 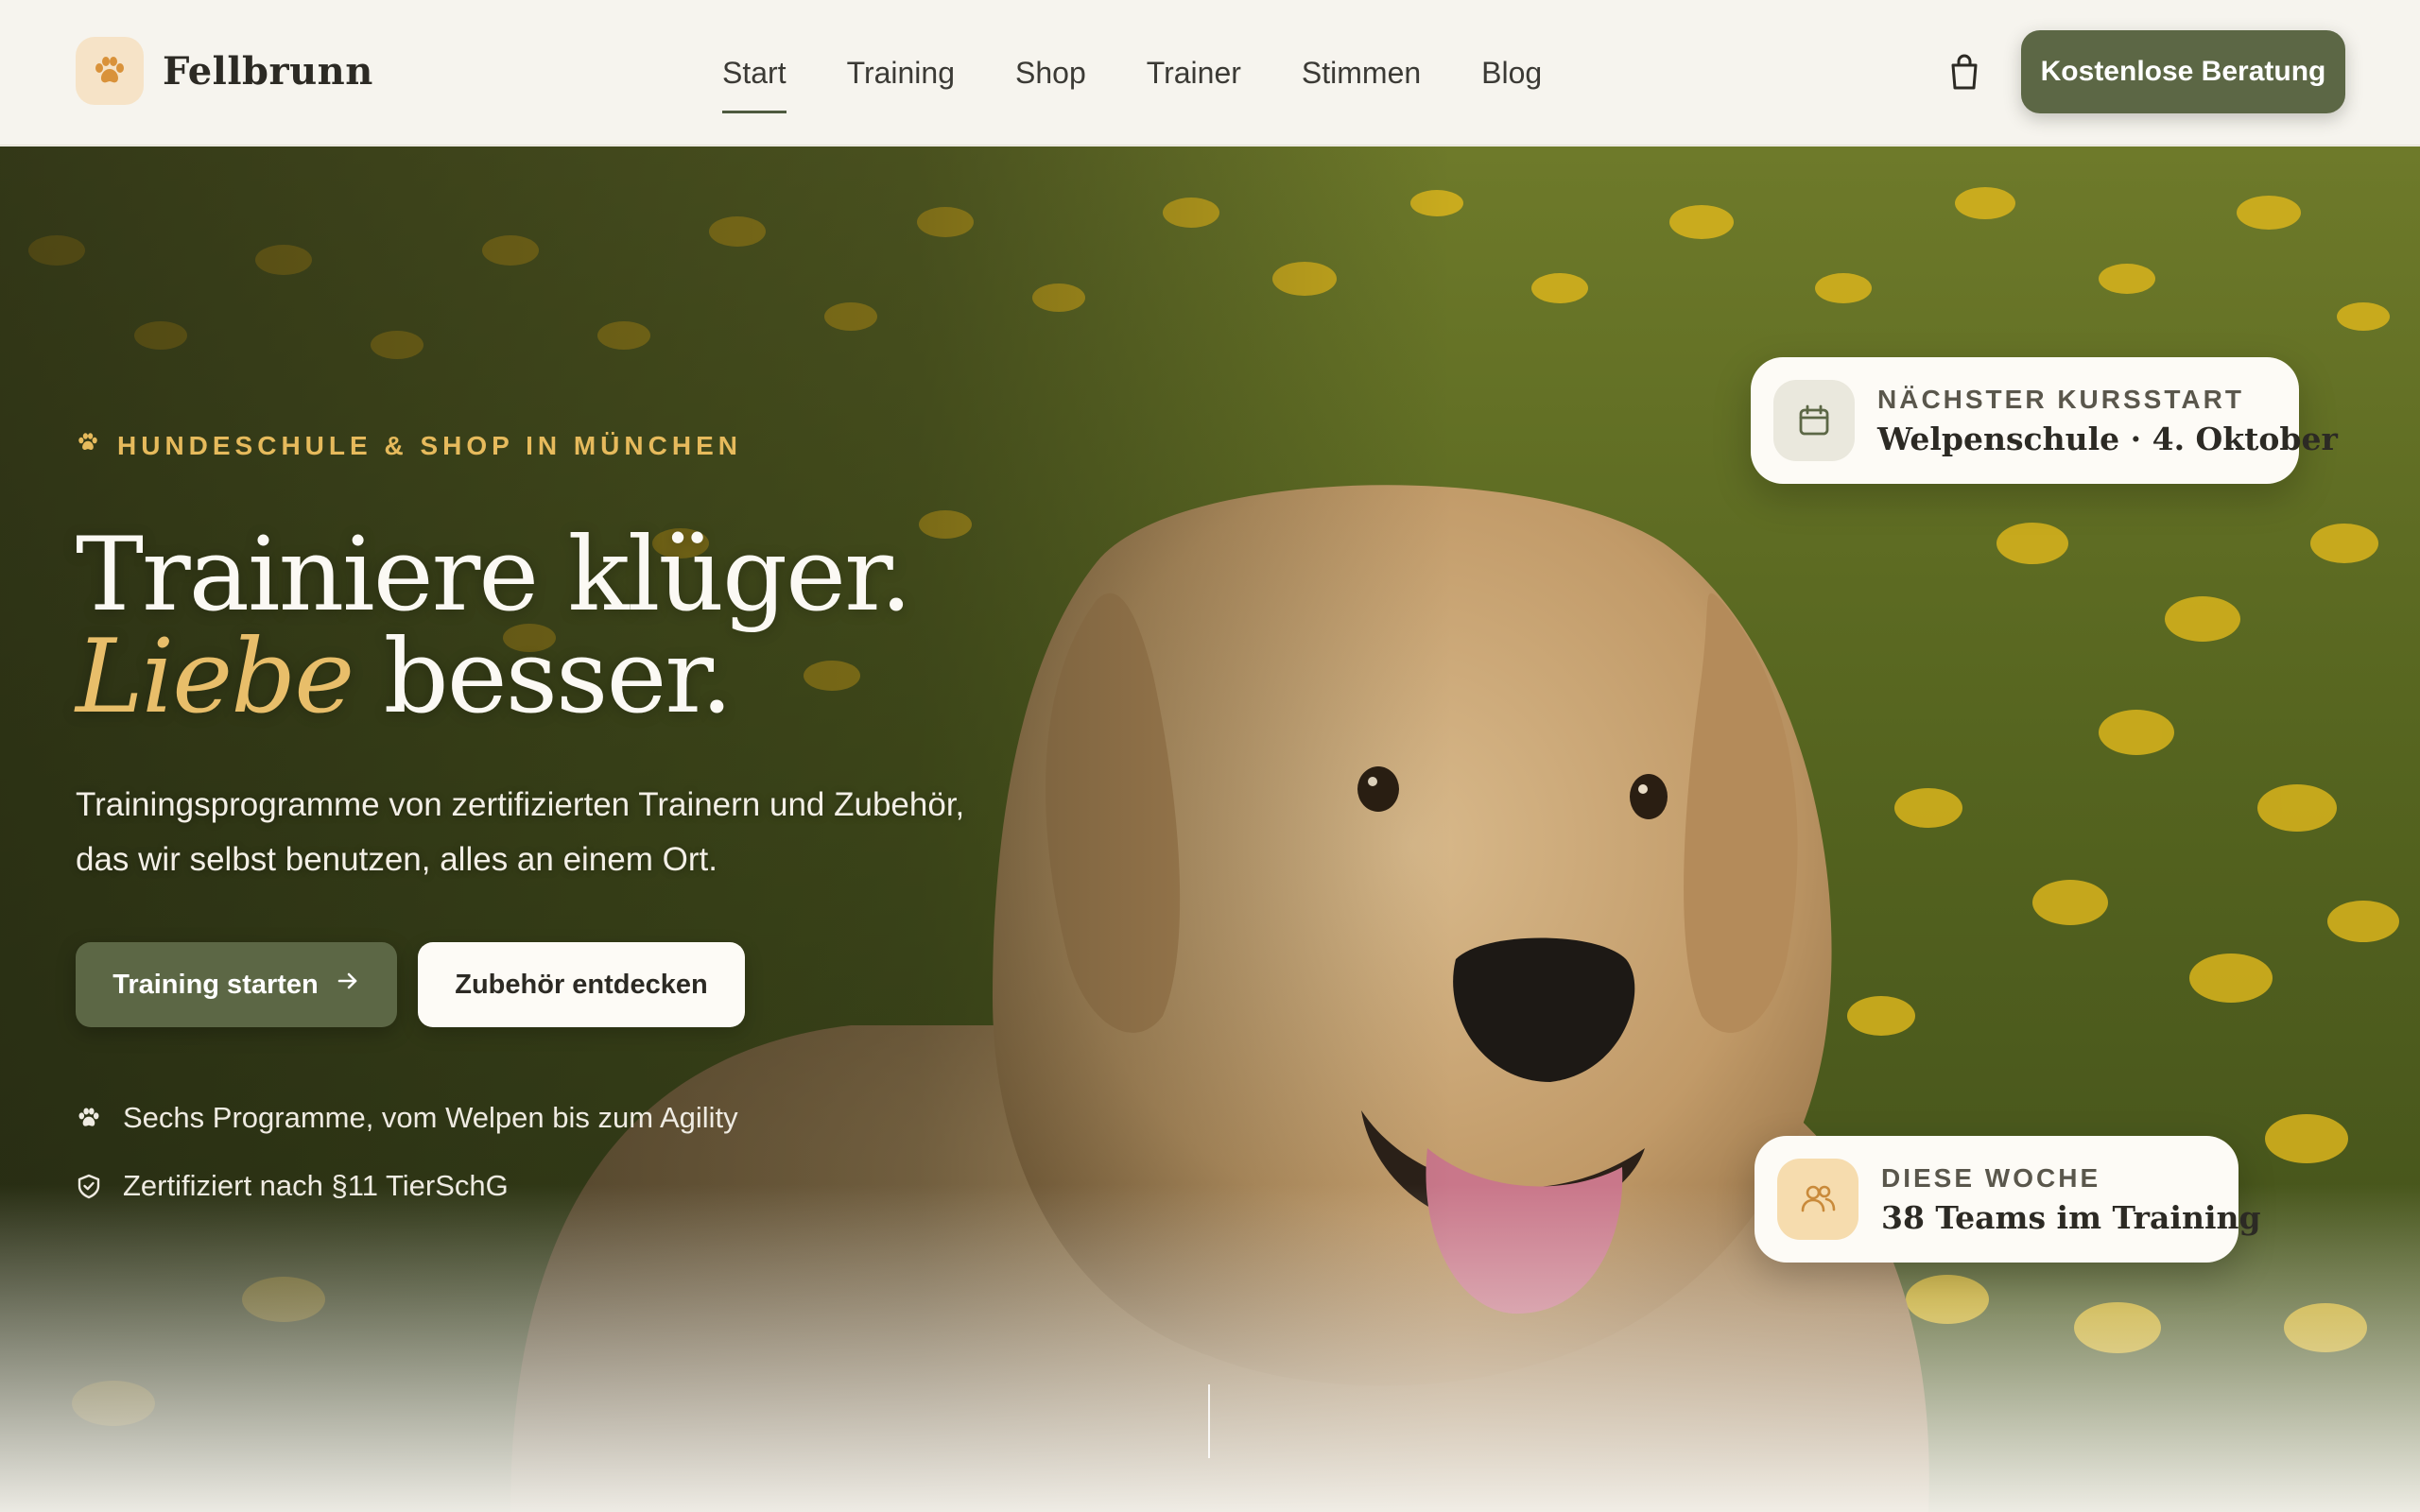 What do you see at coordinates (215, 677) in the screenshot?
I see `headline-accent: Liebe` at bounding box center [215, 677].